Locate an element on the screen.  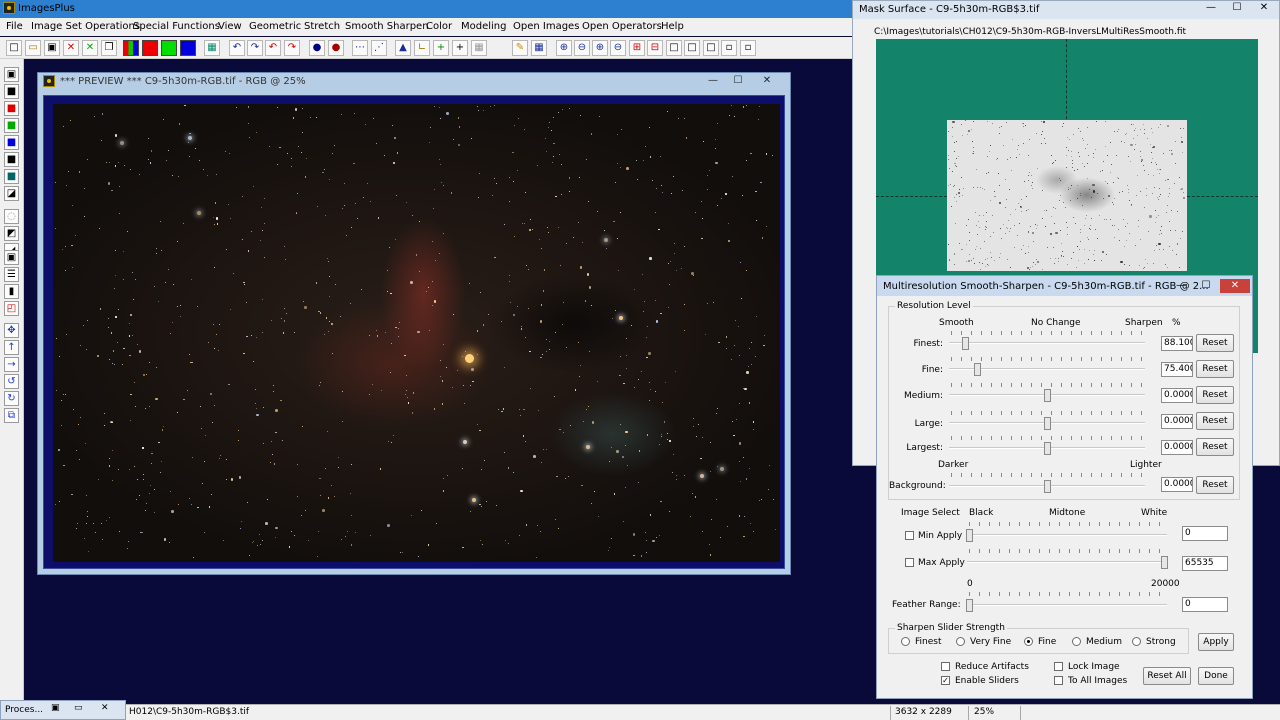
fine-value: 75.4000 is located at coordinates (1177, 369).